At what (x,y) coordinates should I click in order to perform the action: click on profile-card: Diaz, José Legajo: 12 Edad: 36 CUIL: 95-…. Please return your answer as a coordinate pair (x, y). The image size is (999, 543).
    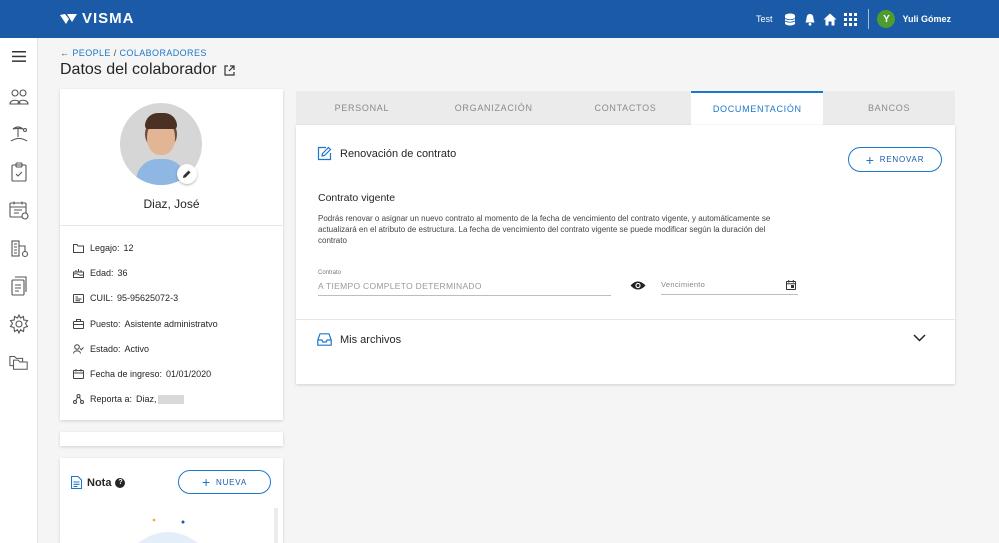
    Looking at the image, I should click on (171, 254).